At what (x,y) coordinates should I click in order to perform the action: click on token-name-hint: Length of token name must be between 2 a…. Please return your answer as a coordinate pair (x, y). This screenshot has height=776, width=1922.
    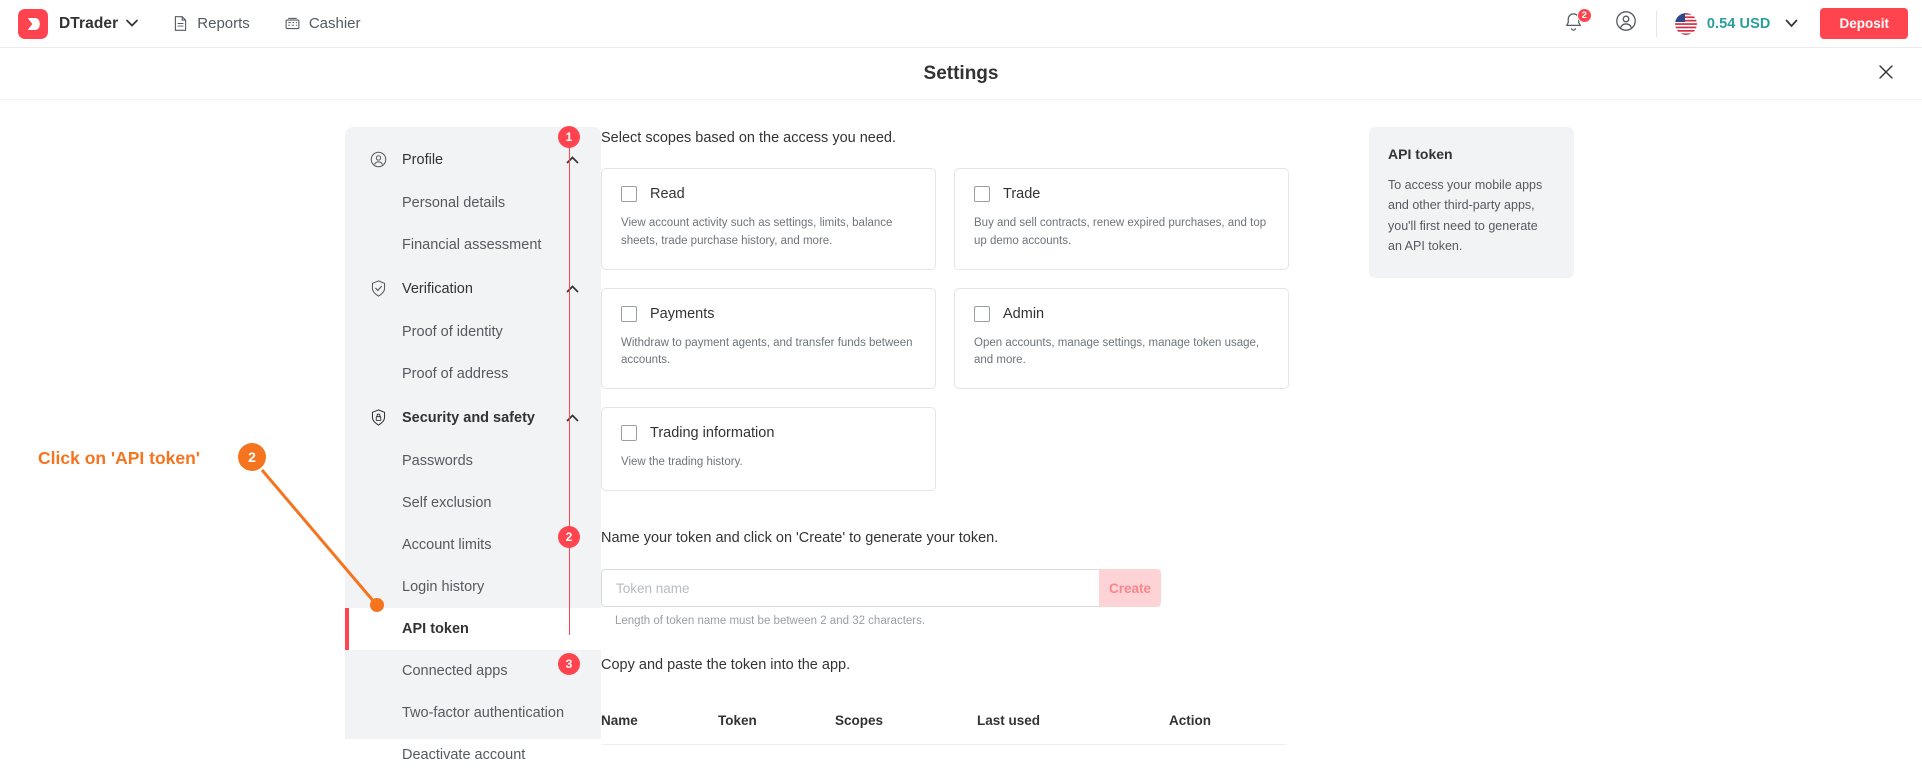
    Looking at the image, I should click on (770, 621).